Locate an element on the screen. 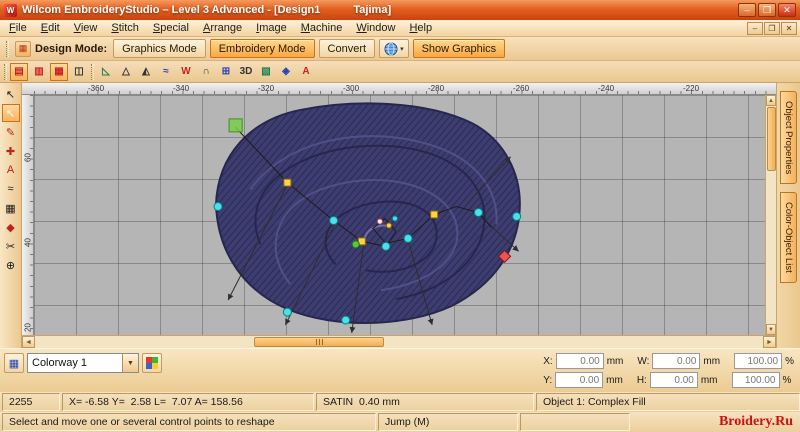  horizontal-scrollbar: ◄ ► is located at coordinates (399, 341).